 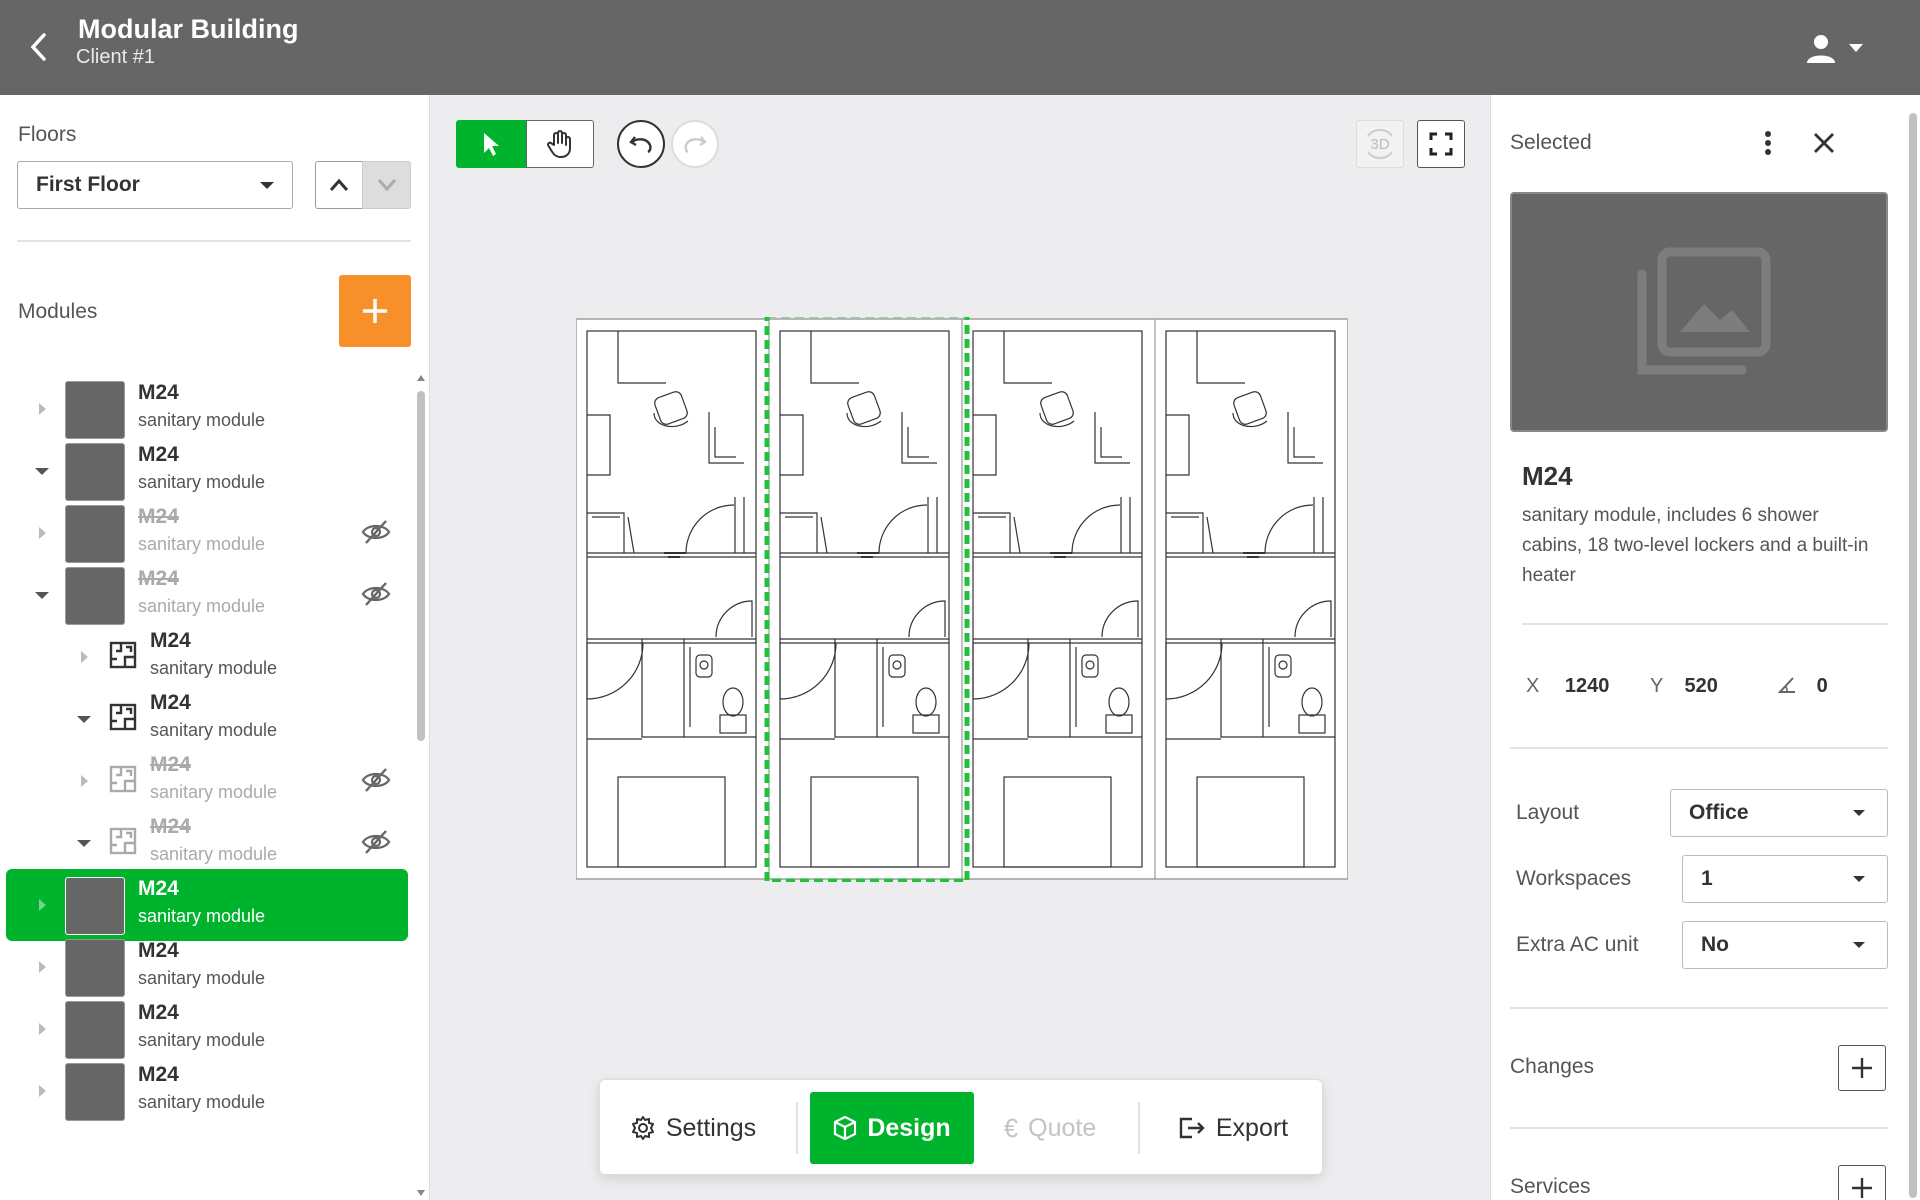 I want to click on app-title: Modular Building, so click(x=188, y=29).